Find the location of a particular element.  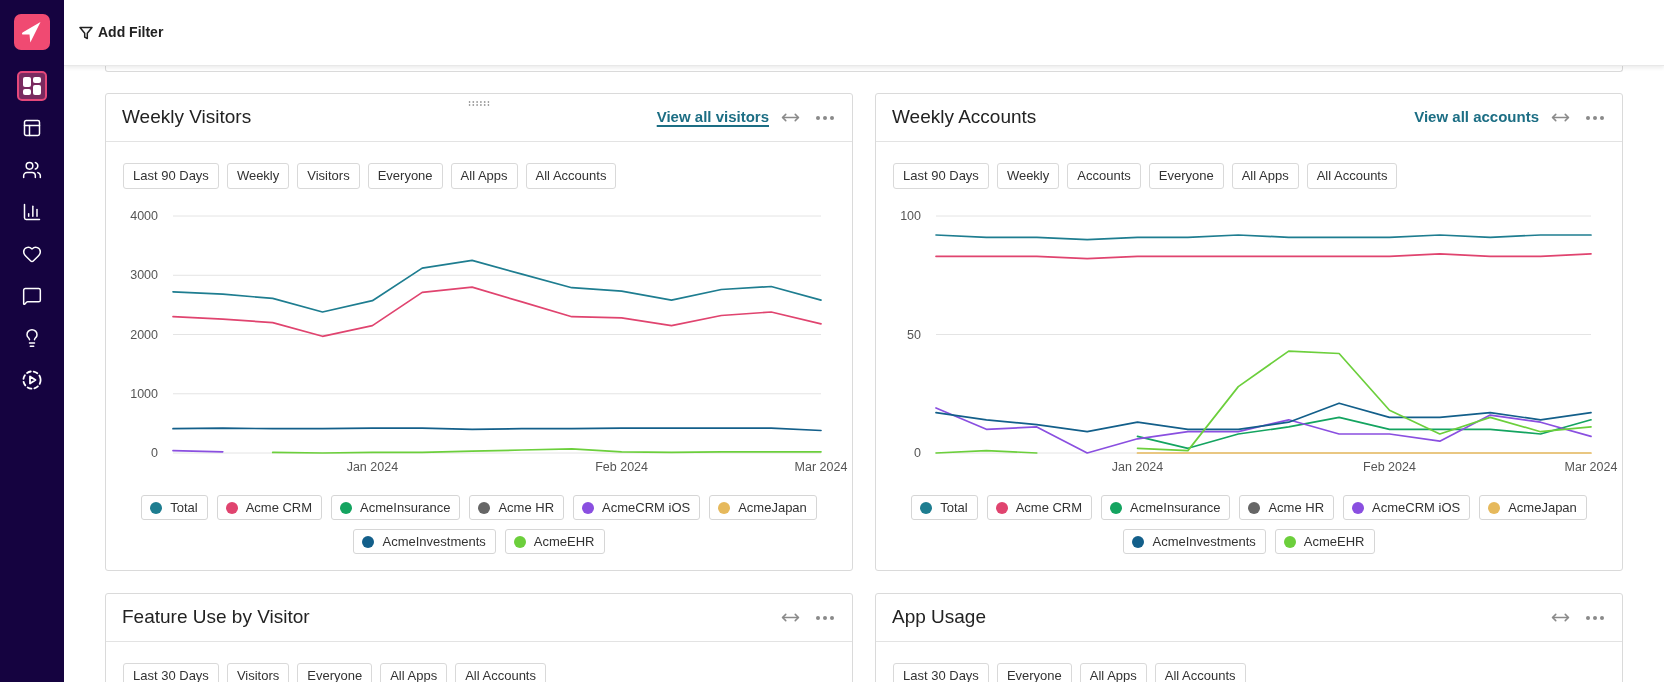

filter-button: Accounts is located at coordinates (1104, 176).